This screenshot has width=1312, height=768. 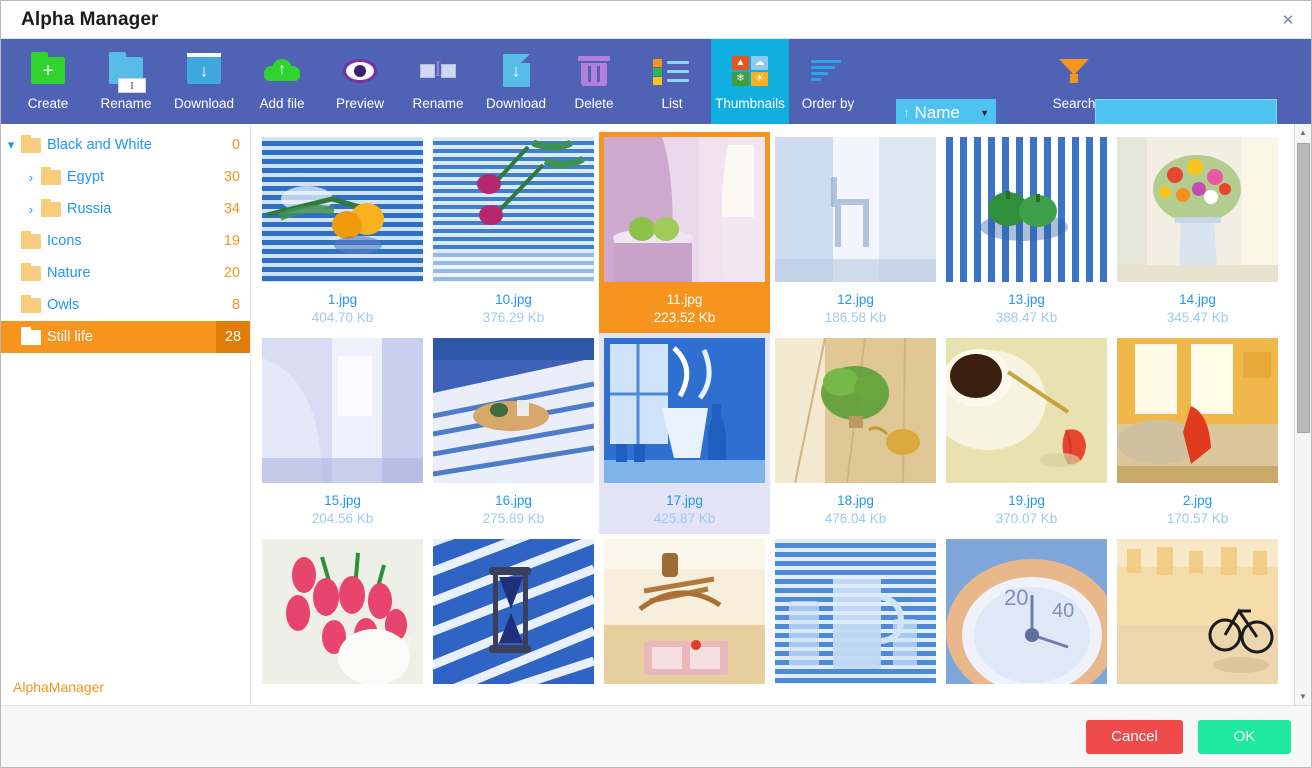 I want to click on file-item: 2.jpg 170.57 Kb, so click(x=1197, y=433).